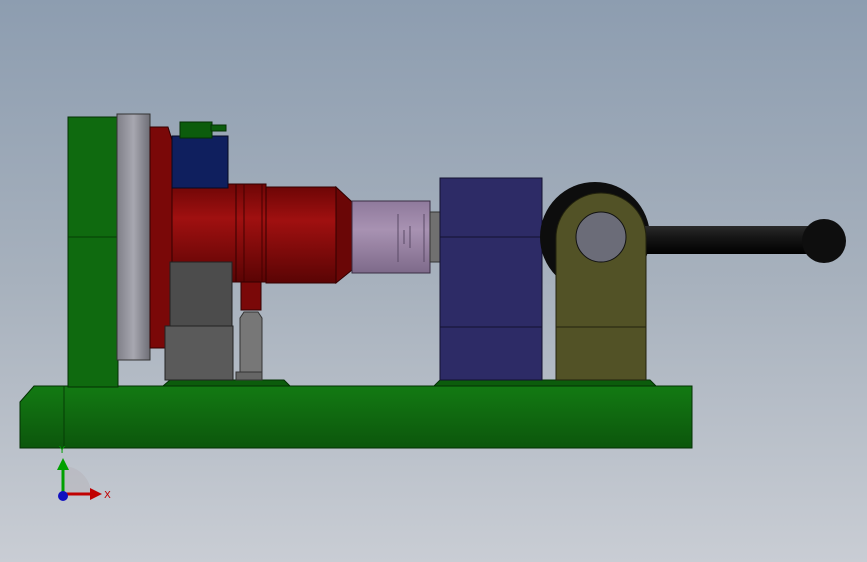  I want to click on triad-arc, so click(77, 480).